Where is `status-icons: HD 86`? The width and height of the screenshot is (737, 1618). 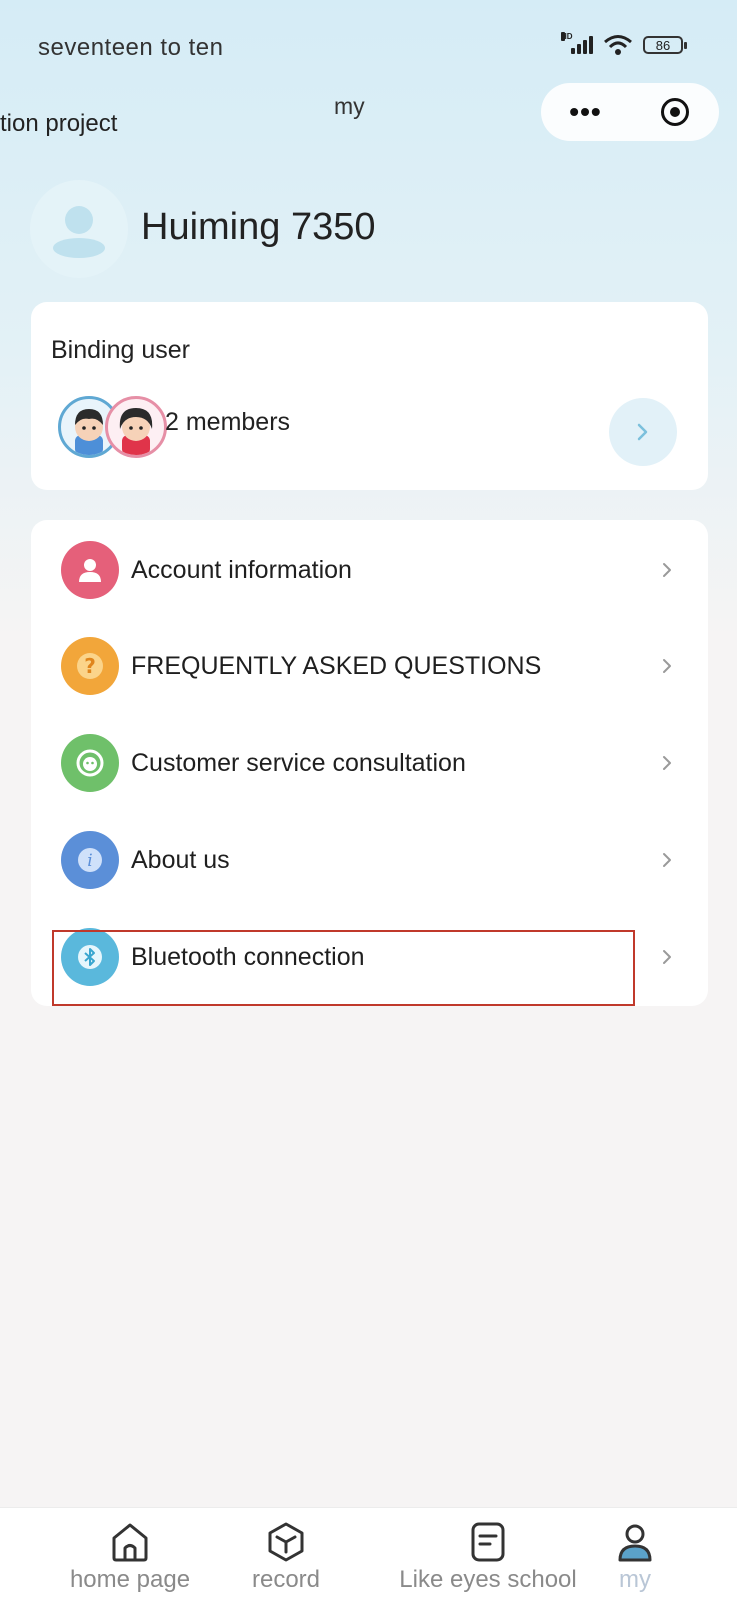
status-icons: HD 86 is located at coordinates (624, 44).